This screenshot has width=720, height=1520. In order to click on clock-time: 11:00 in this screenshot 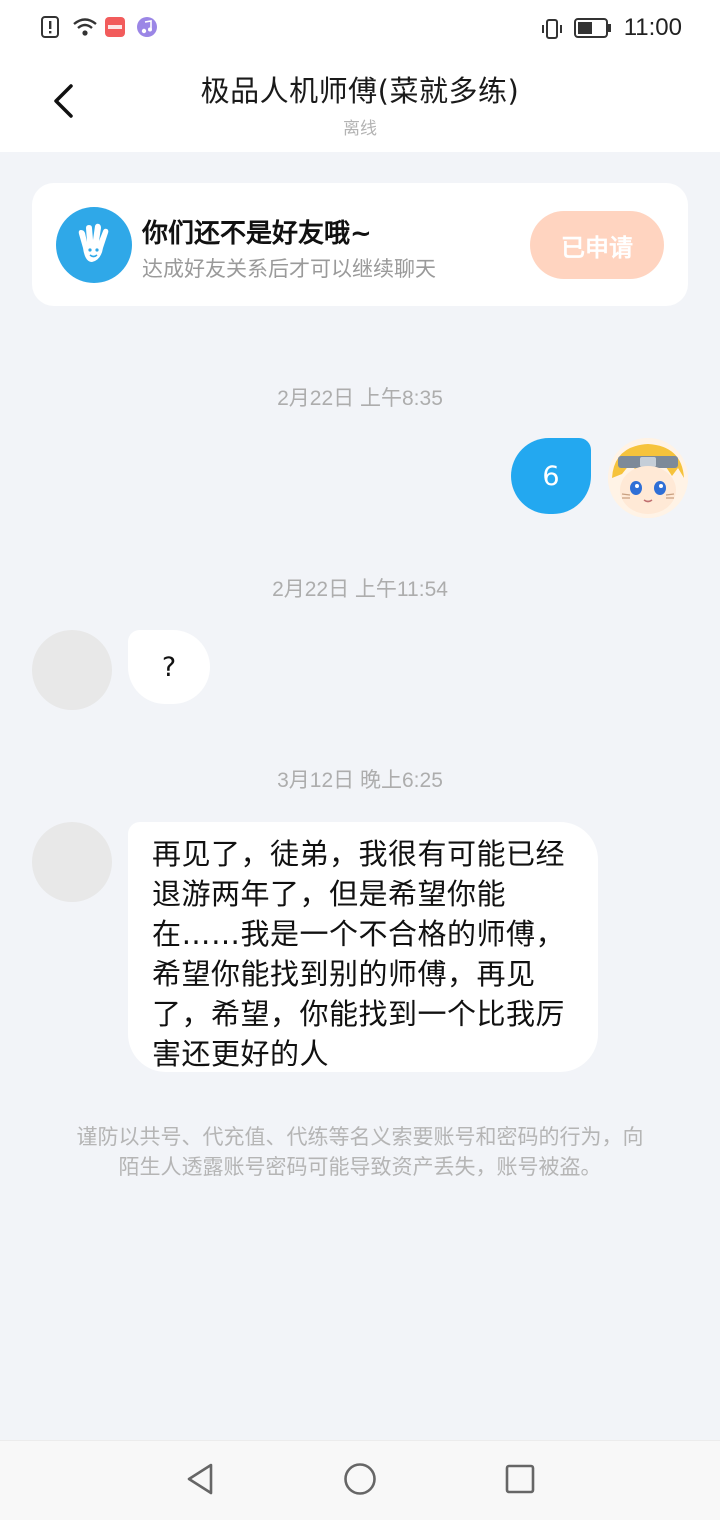, I will do `click(652, 27)`.